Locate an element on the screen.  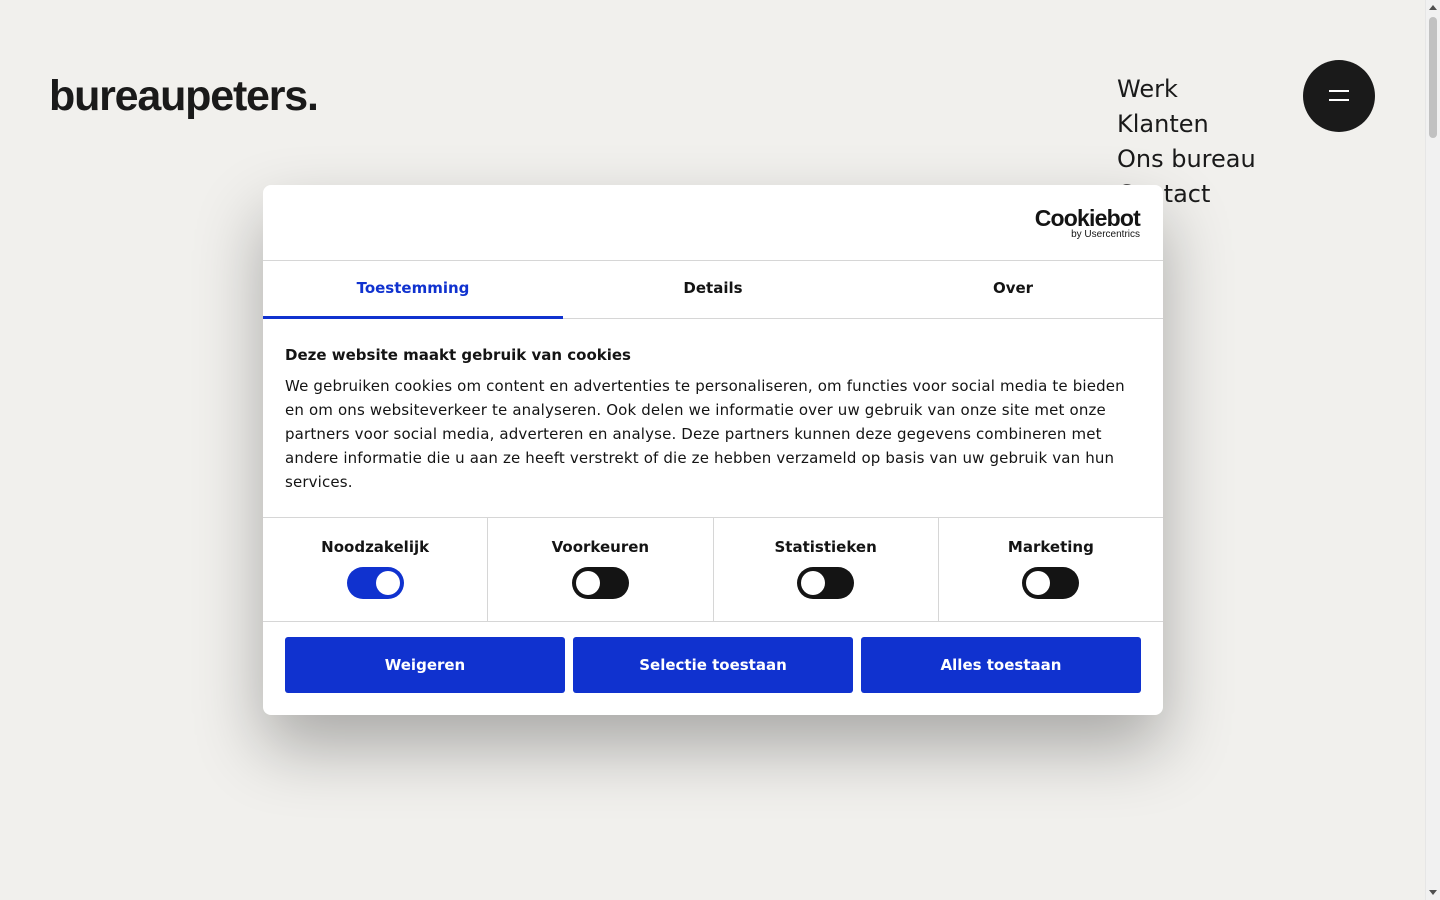
reject-button: Weigeren is located at coordinates (425, 665).